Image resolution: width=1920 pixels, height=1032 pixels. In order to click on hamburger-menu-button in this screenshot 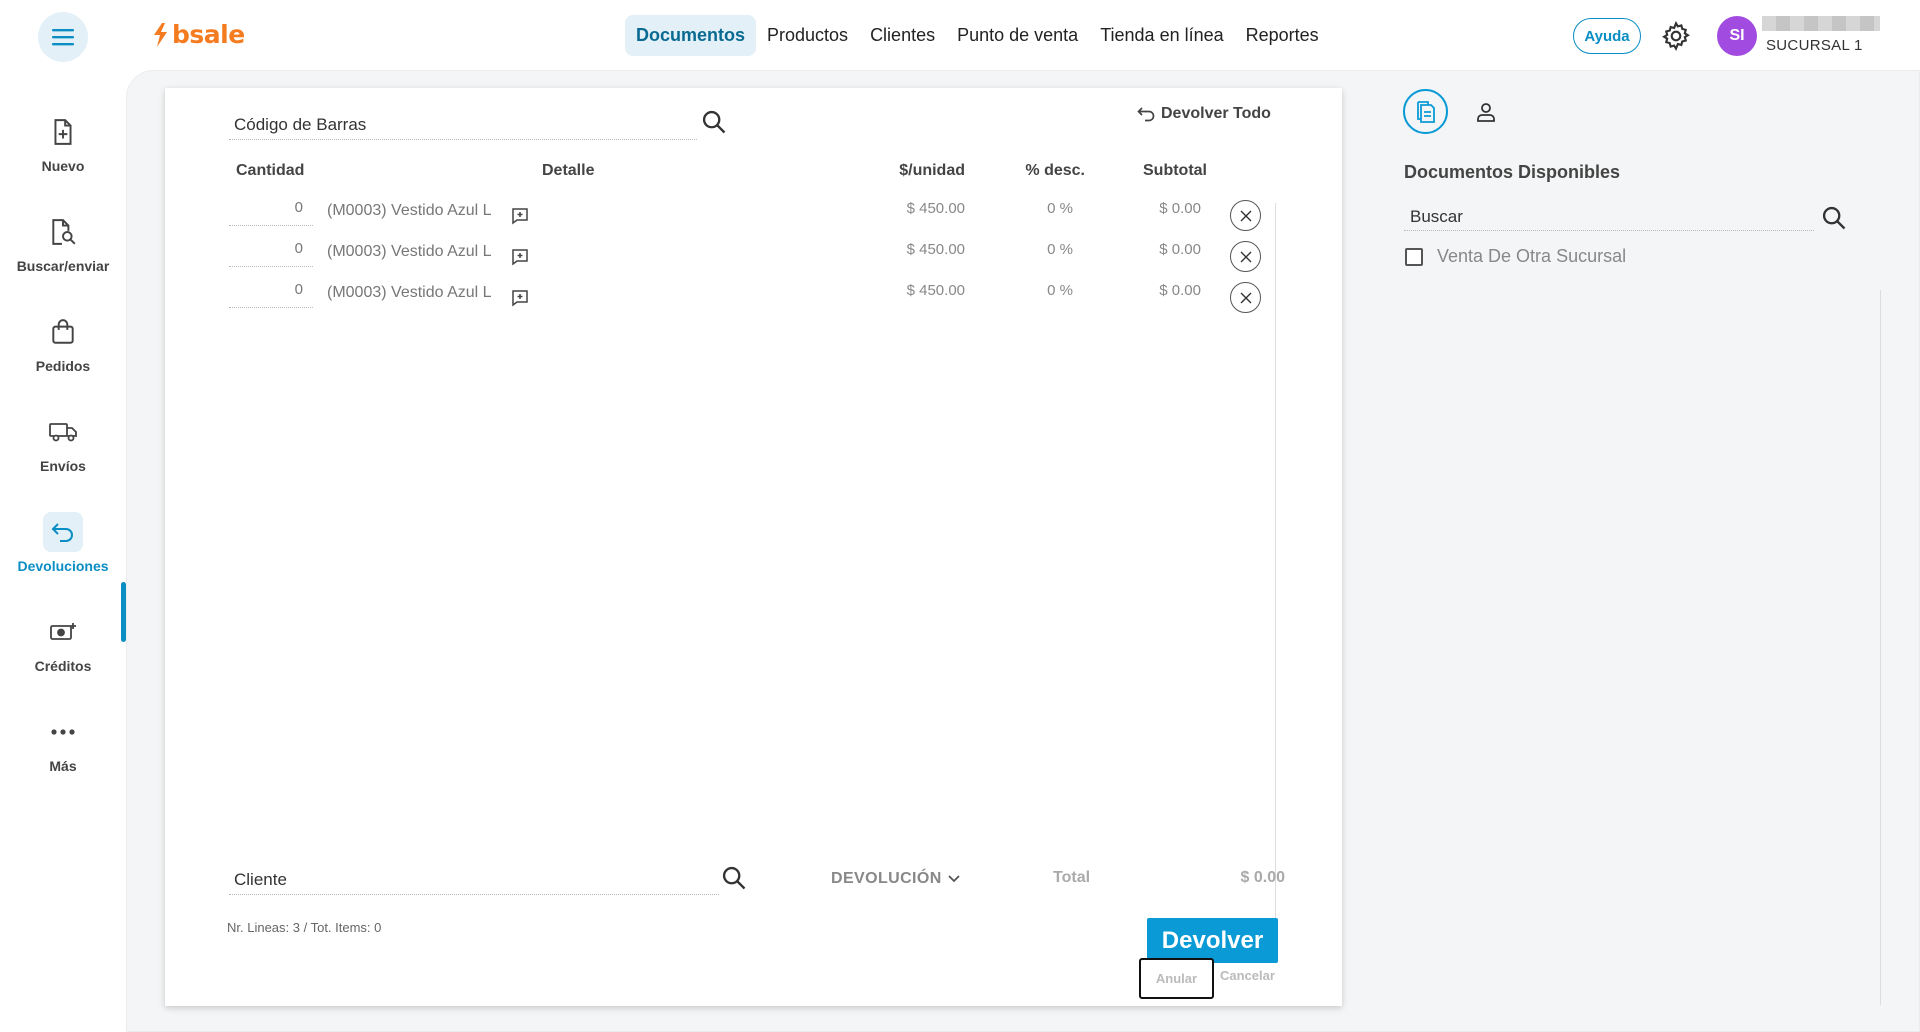, I will do `click(63, 37)`.